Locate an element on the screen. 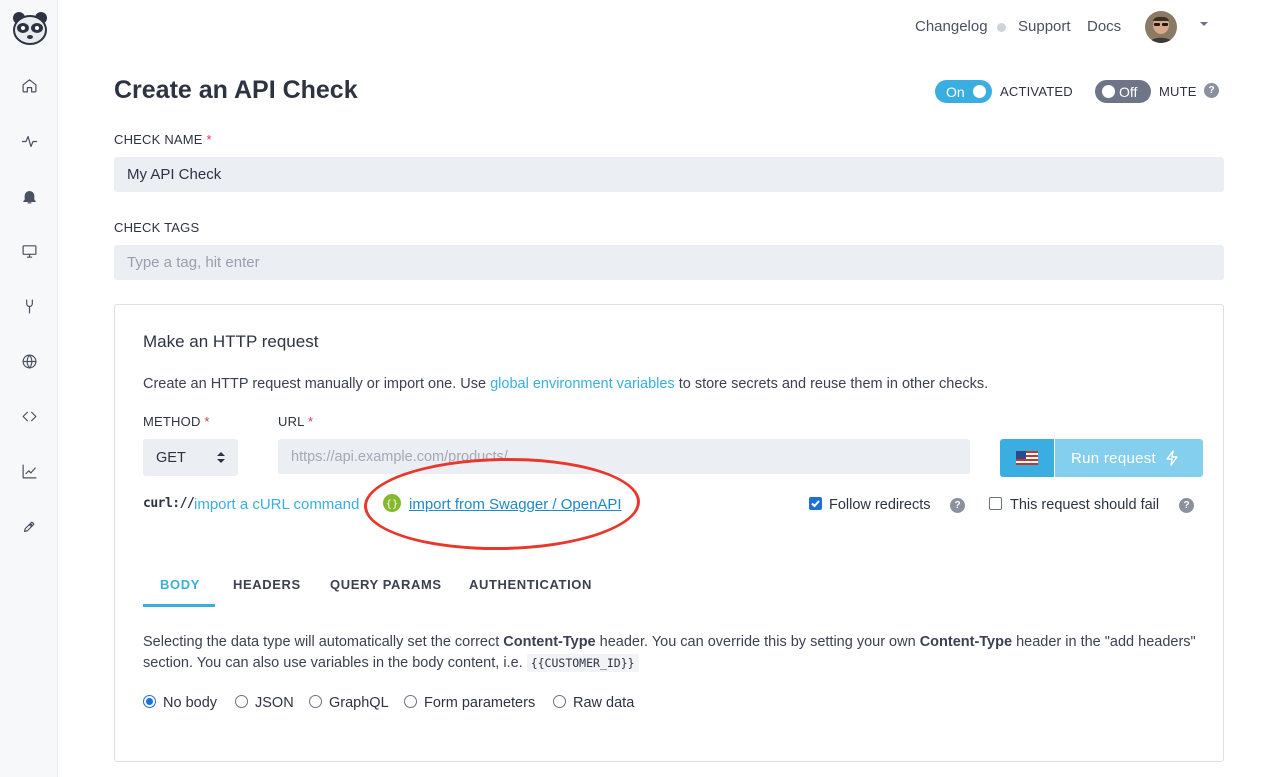 Image resolution: width=1277 pixels, height=777 pixels. tab-authentication: AUTHENTICATION is located at coordinates (530, 584).